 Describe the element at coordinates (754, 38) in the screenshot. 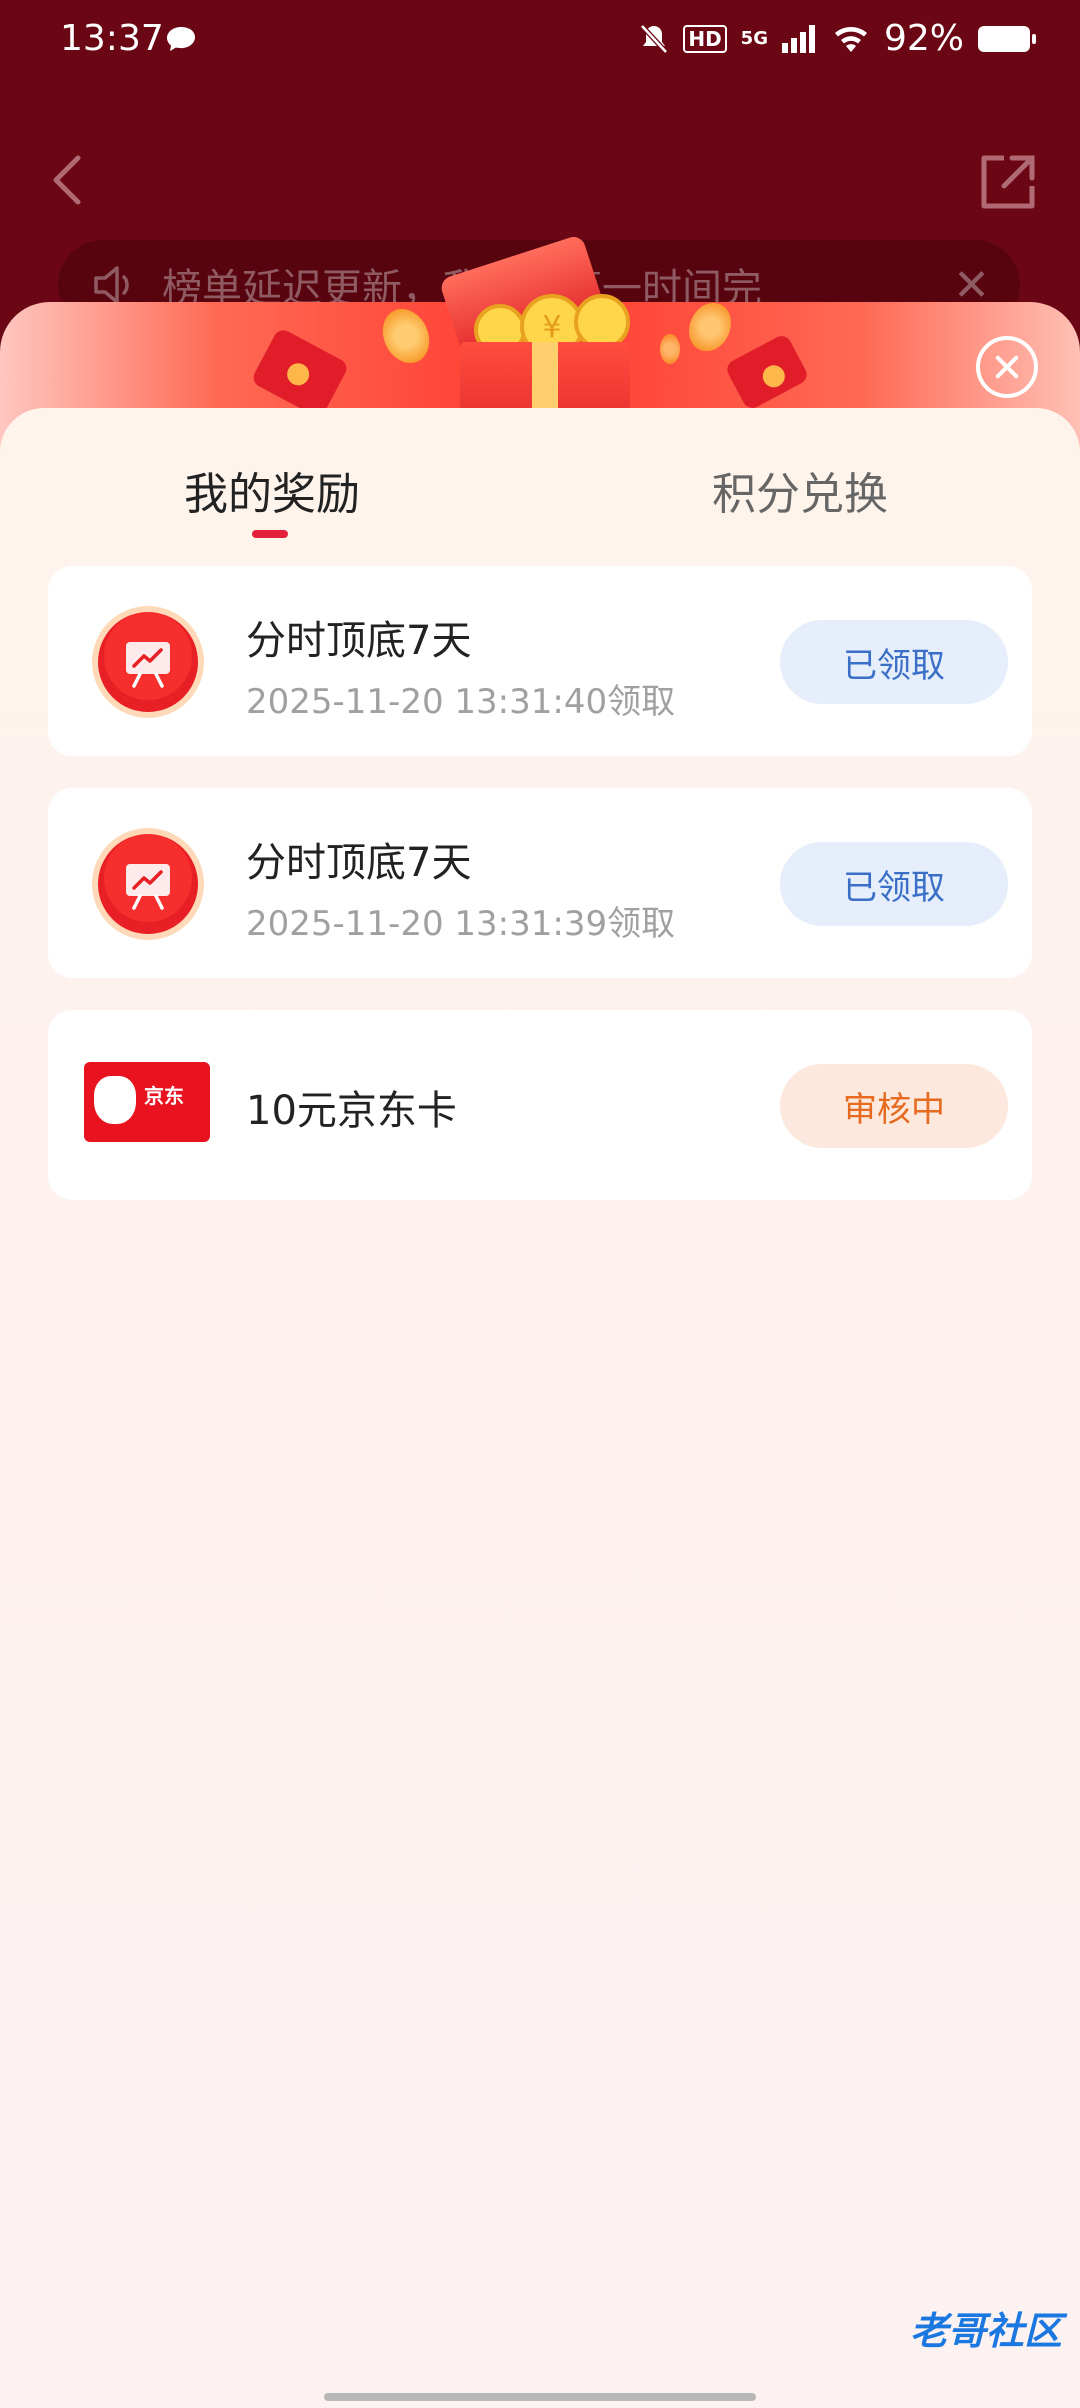

I see `network-label: 5G` at that location.